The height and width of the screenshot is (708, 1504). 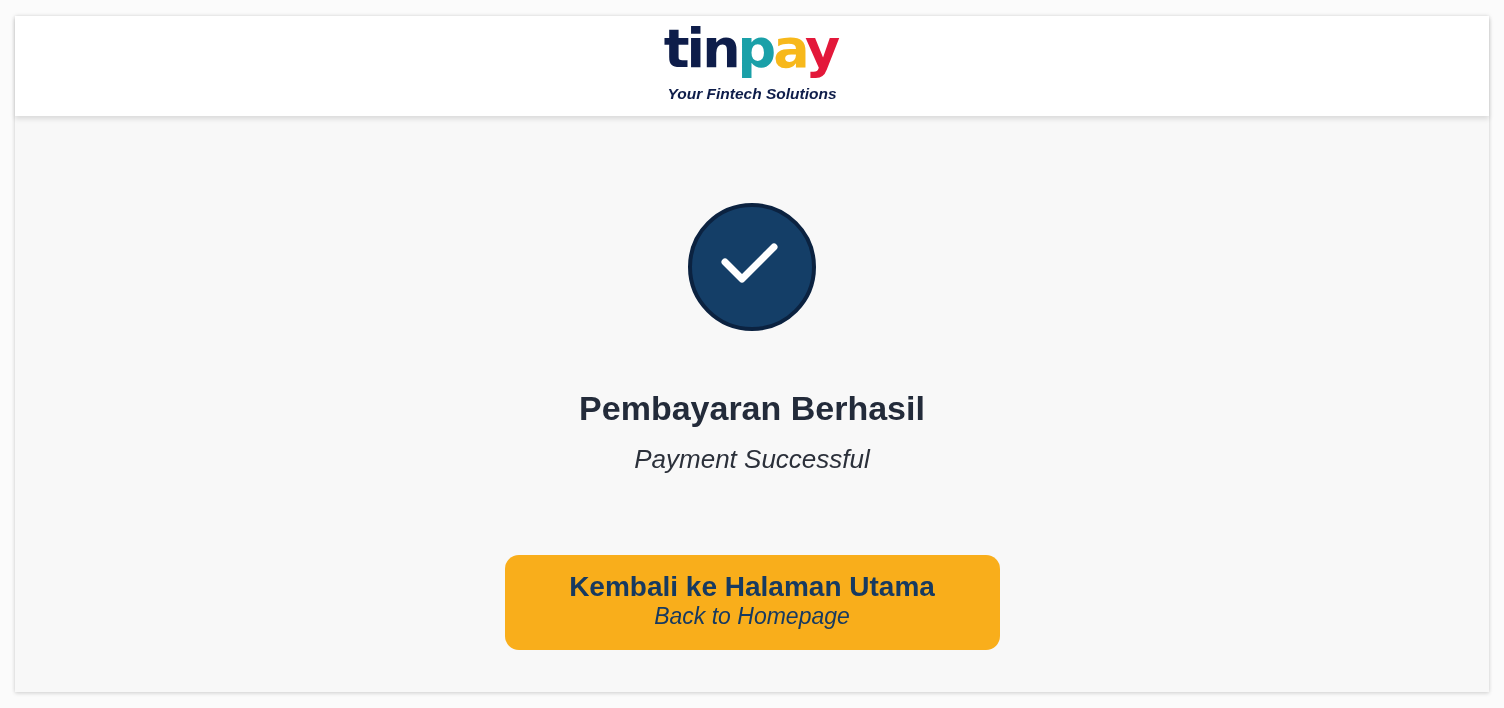 I want to click on logo-tagline: Your Fintech Solutions, so click(x=752, y=93).